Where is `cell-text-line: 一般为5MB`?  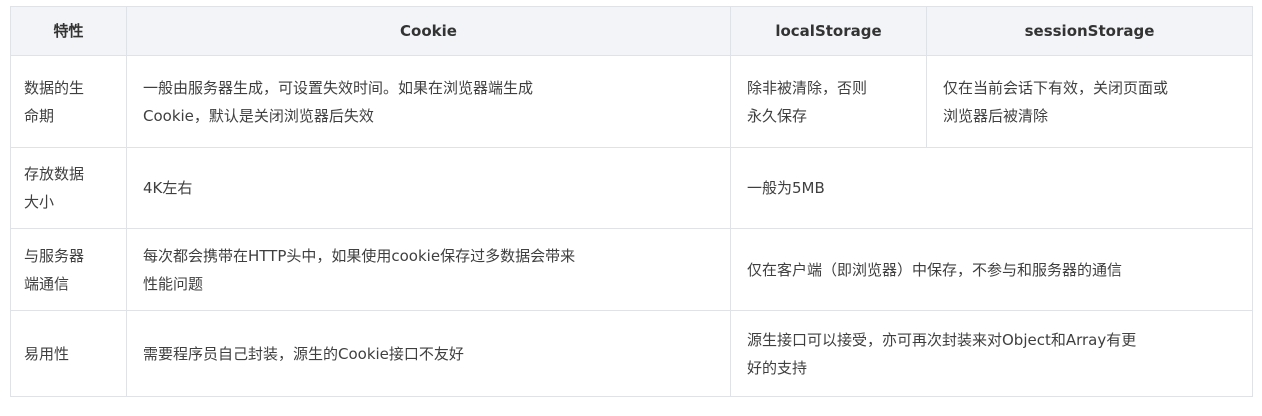 cell-text-line: 一般为5MB is located at coordinates (786, 188).